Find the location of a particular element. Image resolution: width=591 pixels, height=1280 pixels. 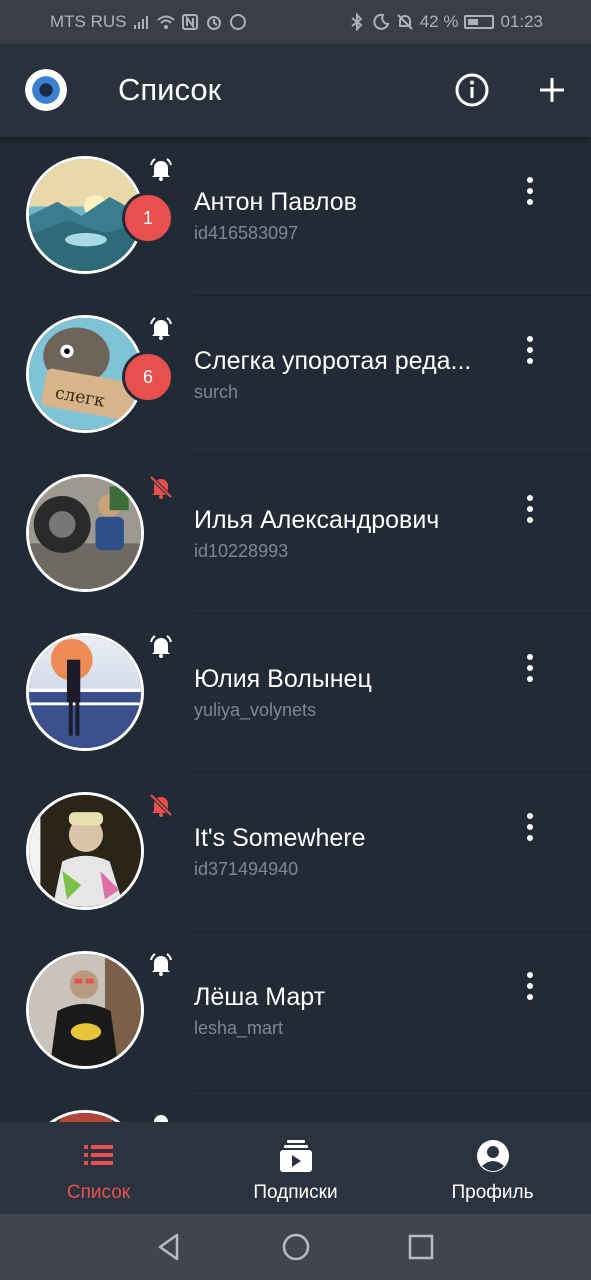

list-item is located at coordinates (295, 1106).